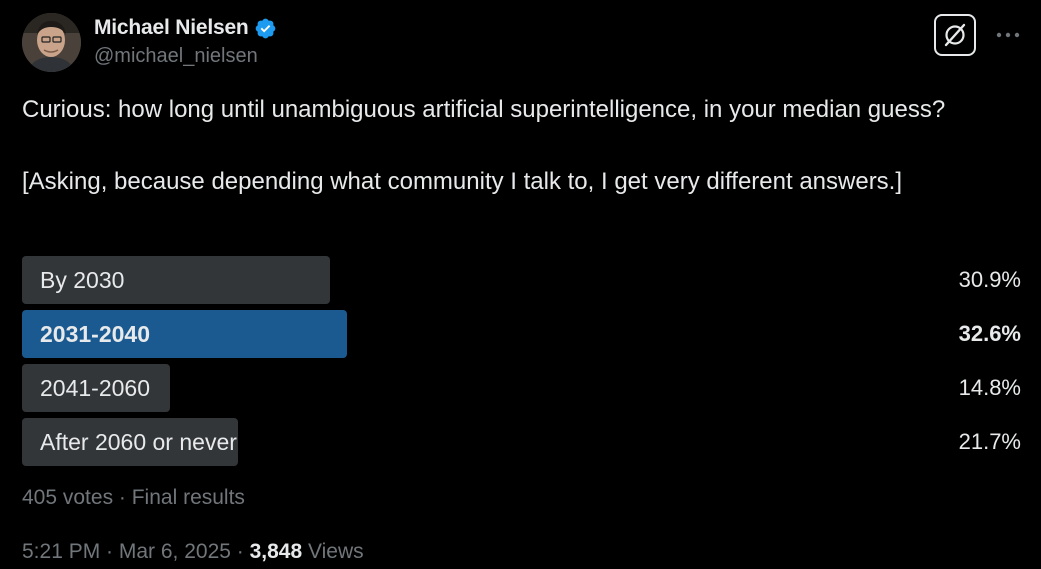  What do you see at coordinates (171, 28) in the screenshot?
I see `author-display-name: Michael Nielsen` at bounding box center [171, 28].